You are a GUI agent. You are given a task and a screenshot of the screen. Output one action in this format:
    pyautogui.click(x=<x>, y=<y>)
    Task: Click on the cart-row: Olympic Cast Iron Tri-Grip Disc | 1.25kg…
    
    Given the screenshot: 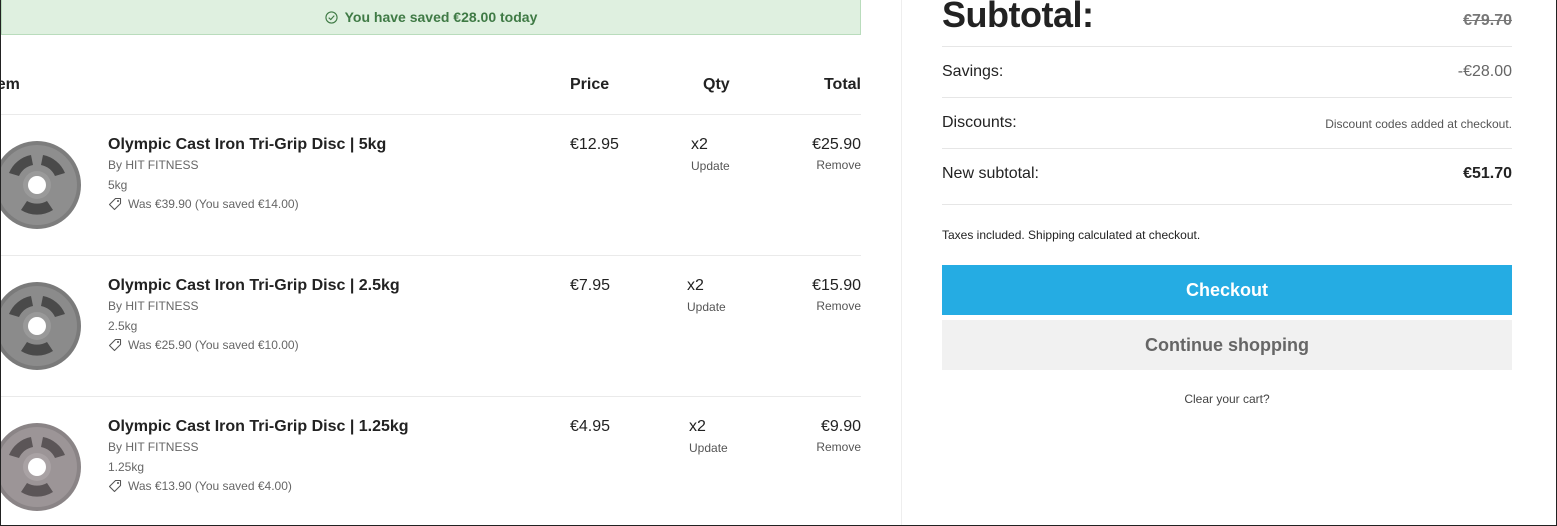 What is the action you would take?
    pyautogui.click(x=430, y=461)
    